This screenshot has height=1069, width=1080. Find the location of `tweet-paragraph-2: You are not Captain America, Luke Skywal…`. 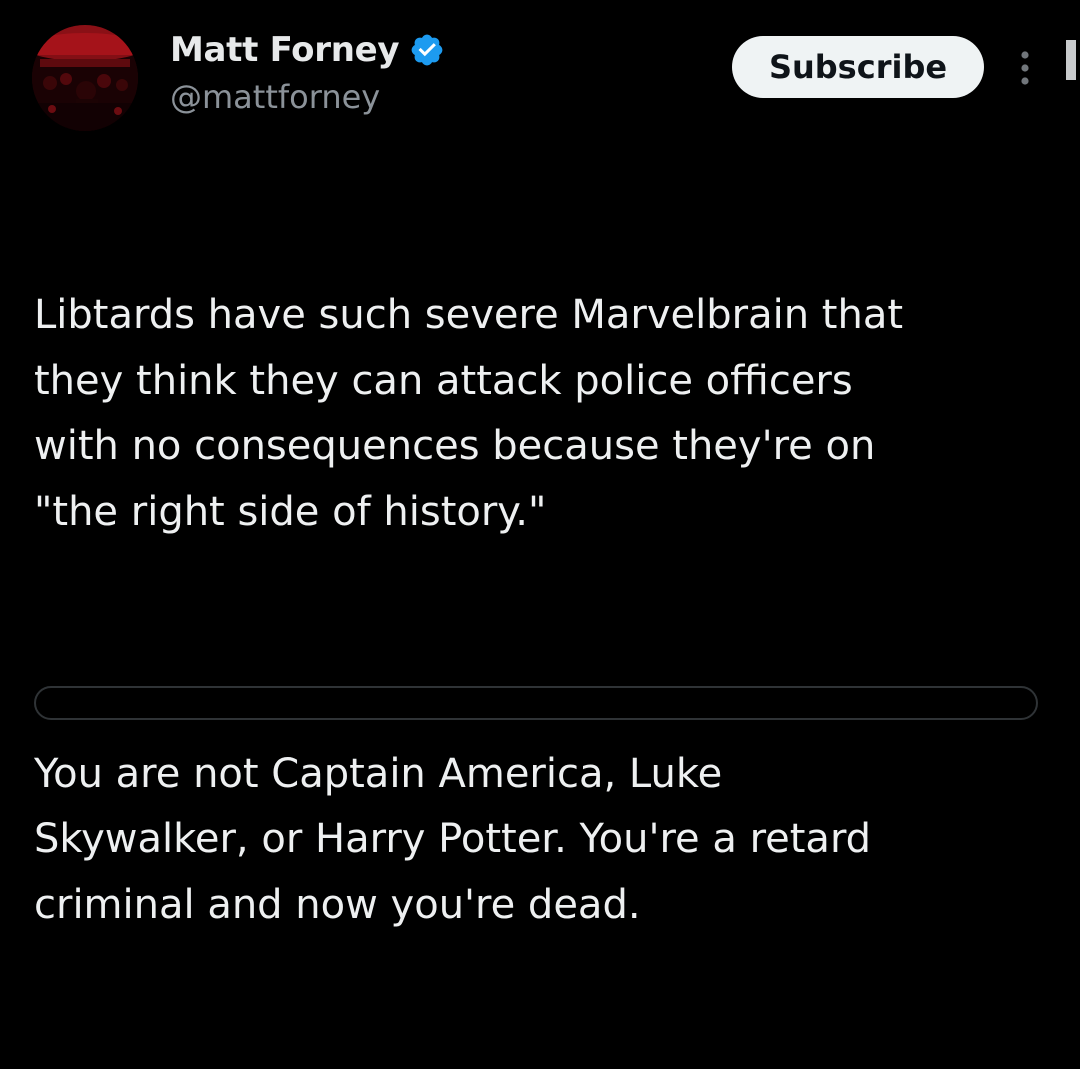

tweet-paragraph-2: You are not Captain America, Luke Skywal… is located at coordinates (453, 839).